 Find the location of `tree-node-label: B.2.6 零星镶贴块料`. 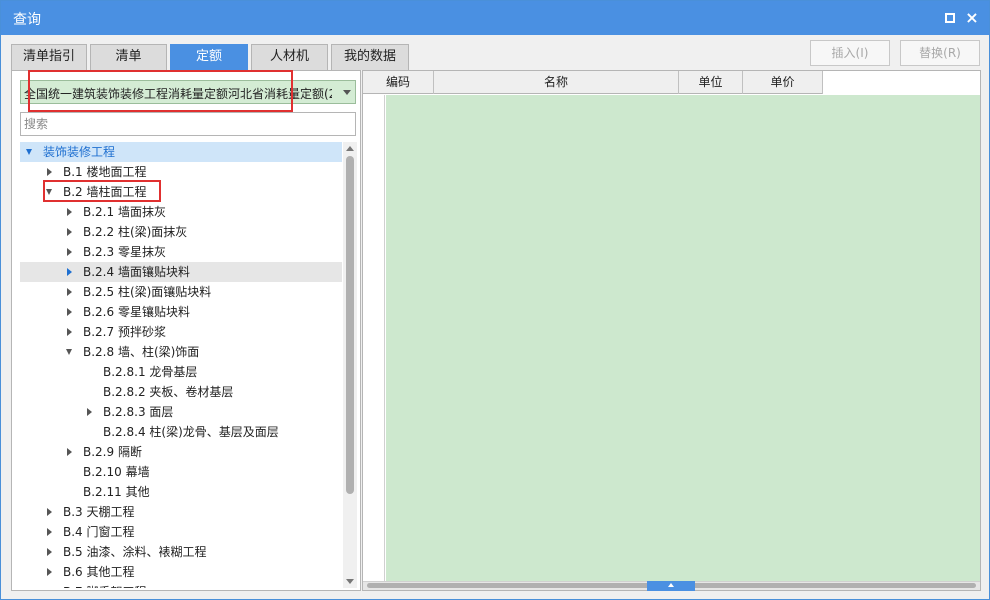

tree-node-label: B.2.6 零星镶贴块料 is located at coordinates (136, 312).